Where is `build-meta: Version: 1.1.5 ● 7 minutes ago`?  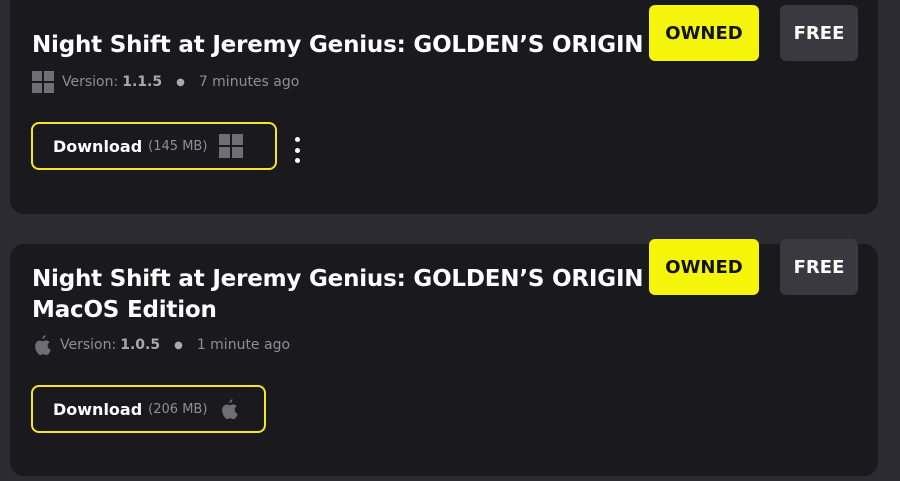
build-meta: Version: 1.1.5 ● 7 minutes ago is located at coordinates (165, 82).